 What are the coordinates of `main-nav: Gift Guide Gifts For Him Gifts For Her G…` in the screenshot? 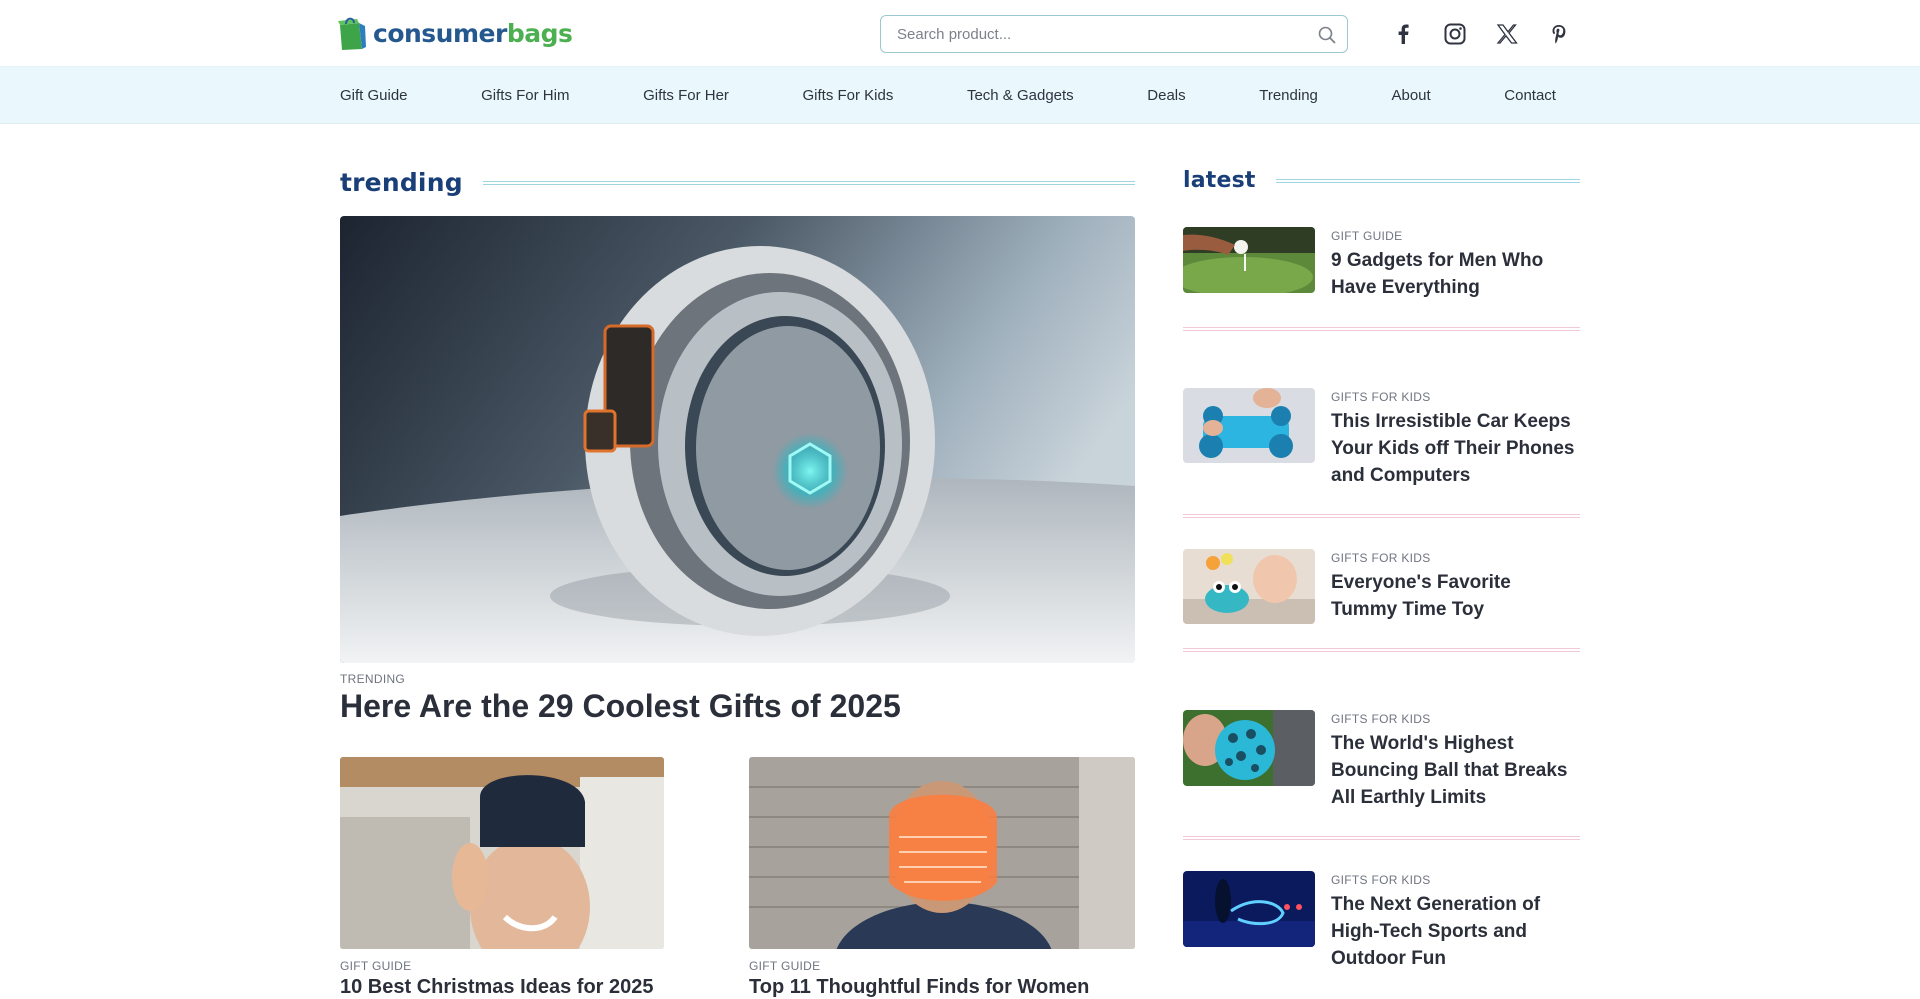 It's located at (960, 95).